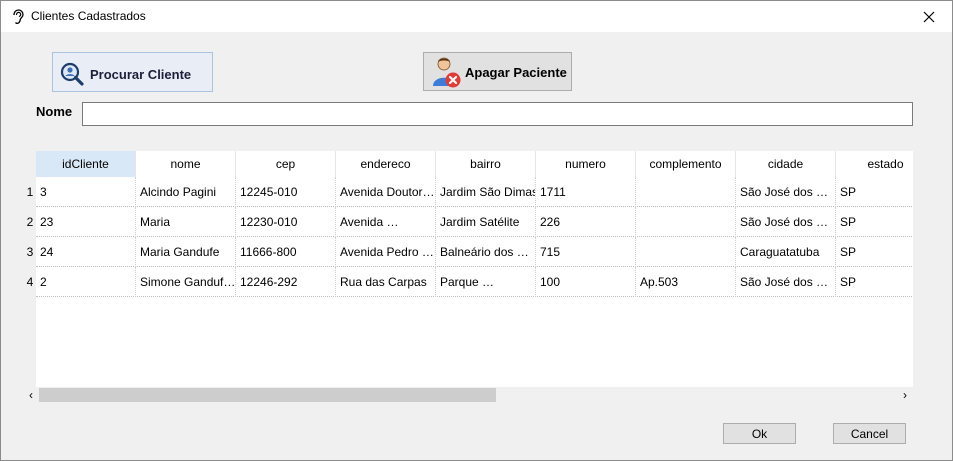 The height and width of the screenshot is (461, 953). I want to click on column-header-cep: cep, so click(286, 164).